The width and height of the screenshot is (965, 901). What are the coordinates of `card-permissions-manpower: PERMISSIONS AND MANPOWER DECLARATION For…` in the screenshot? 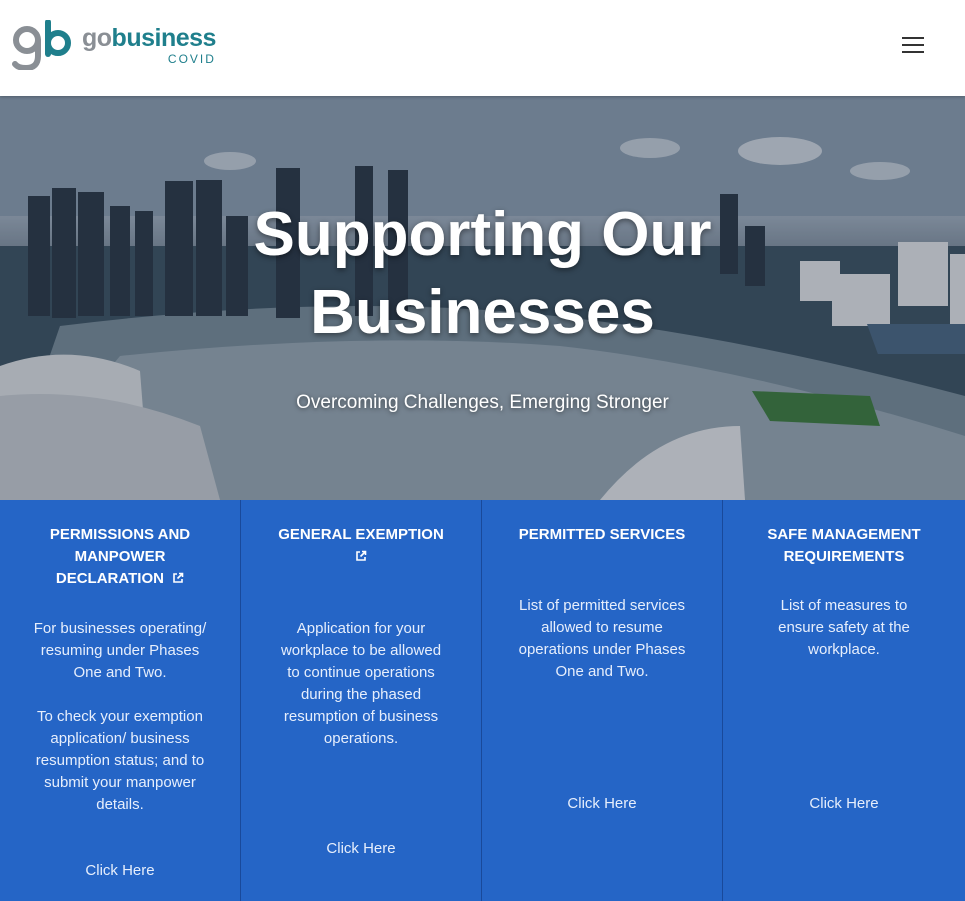 It's located at (120, 700).